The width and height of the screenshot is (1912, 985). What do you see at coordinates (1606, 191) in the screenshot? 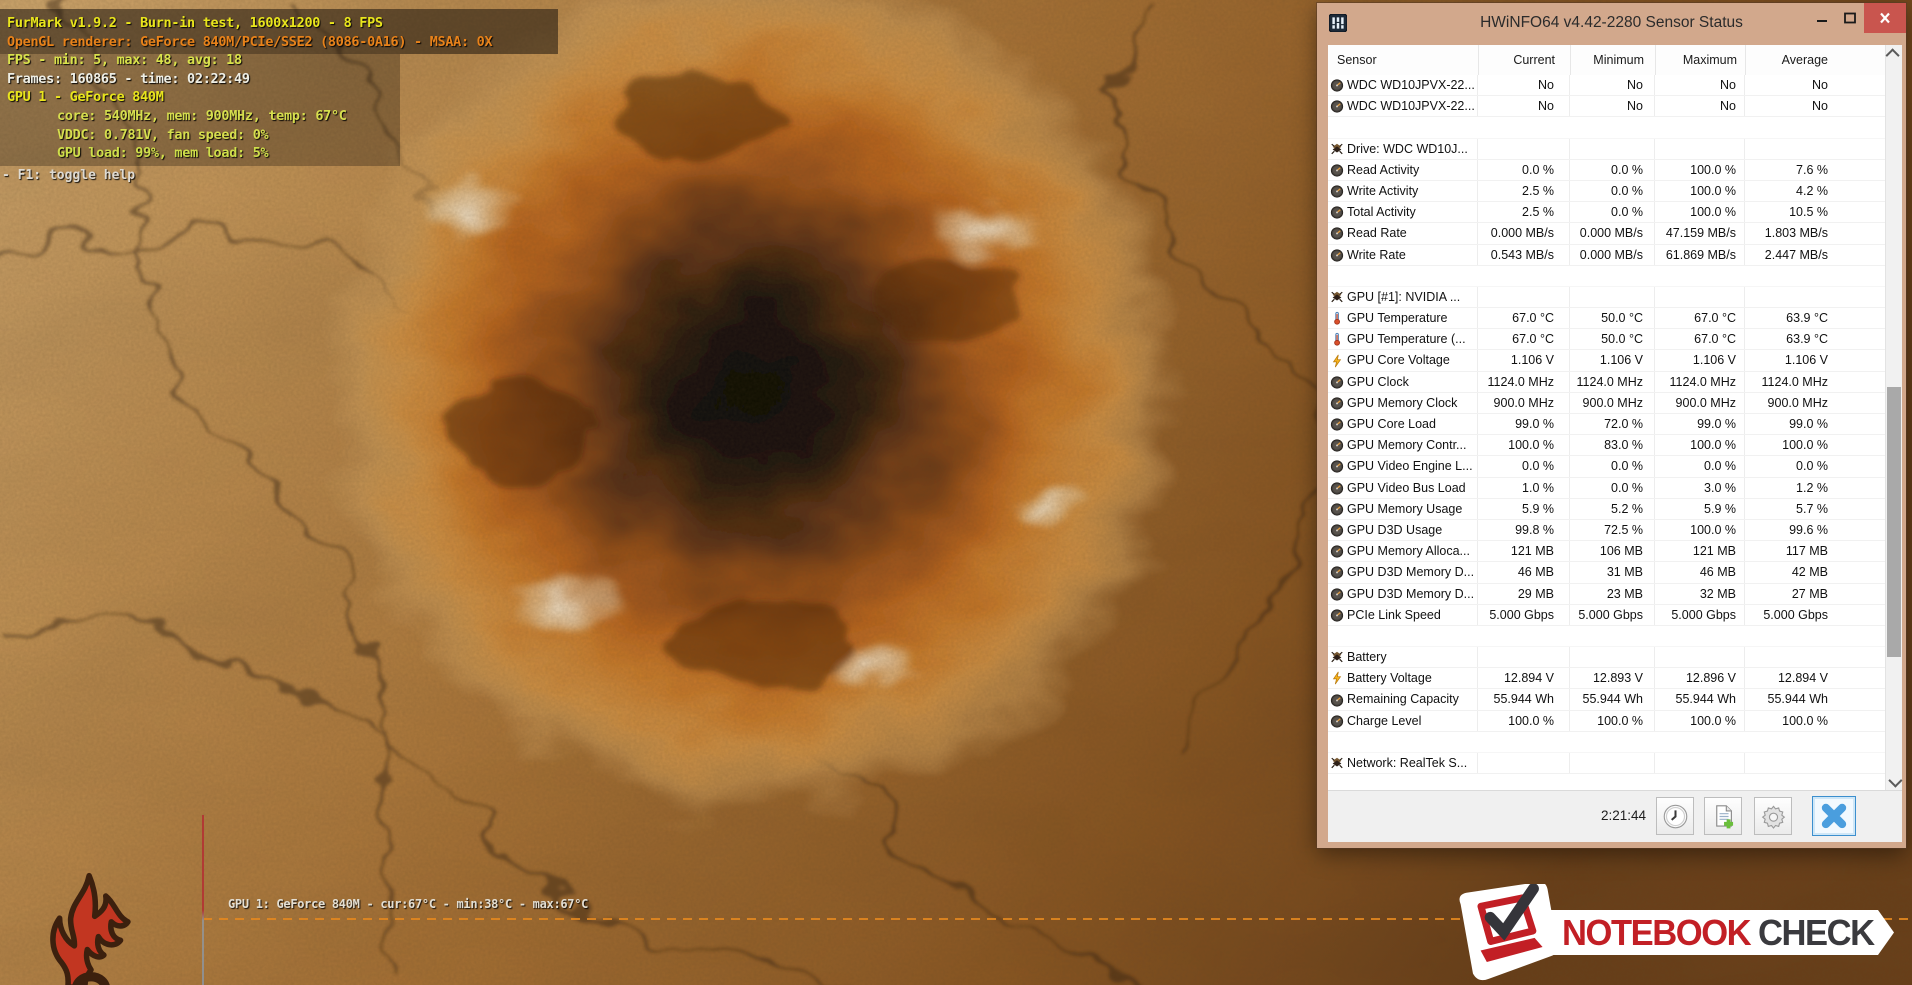
I see `sensor-row: Write Activity 2.5 % 0.0 % 100.0 % 4.2 %` at bounding box center [1606, 191].